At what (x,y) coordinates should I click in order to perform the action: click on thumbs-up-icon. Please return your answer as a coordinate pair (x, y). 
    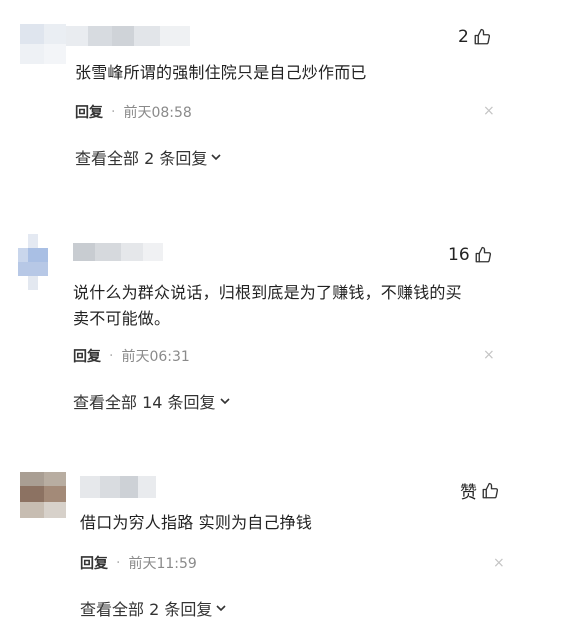
    Looking at the image, I should click on (490, 490).